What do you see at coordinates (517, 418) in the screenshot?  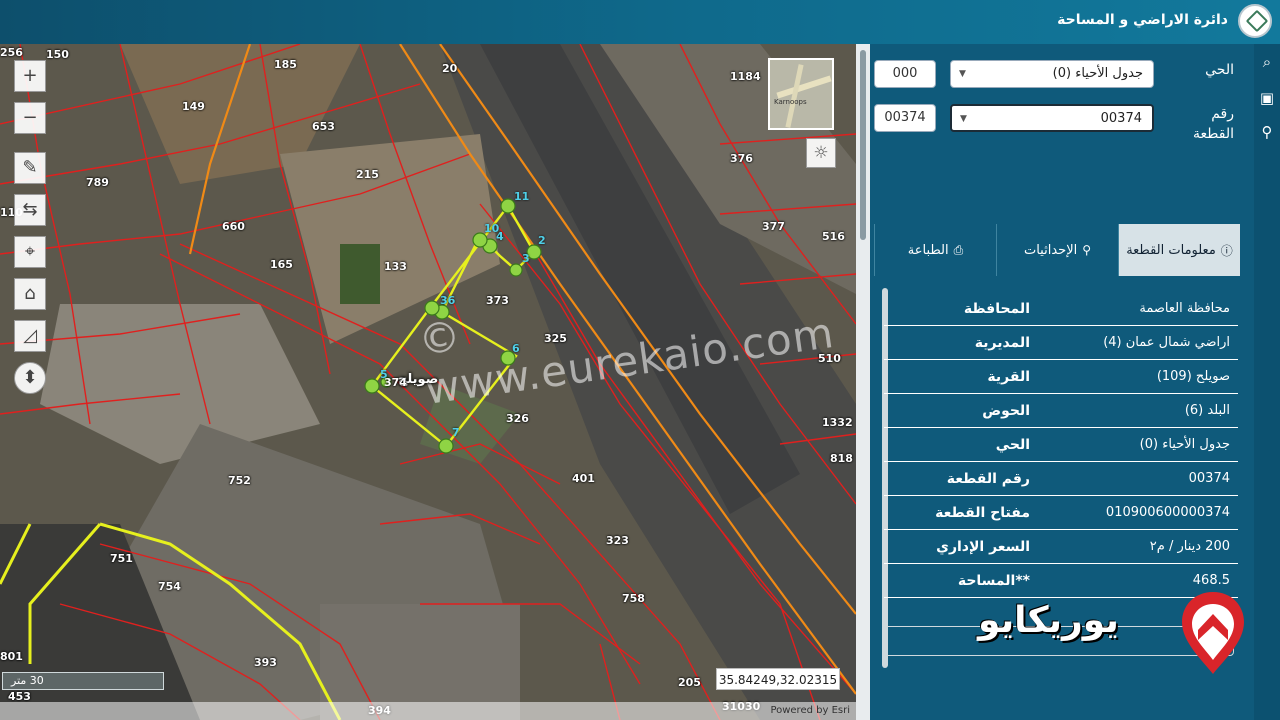 I see `parcel-label: 326` at bounding box center [517, 418].